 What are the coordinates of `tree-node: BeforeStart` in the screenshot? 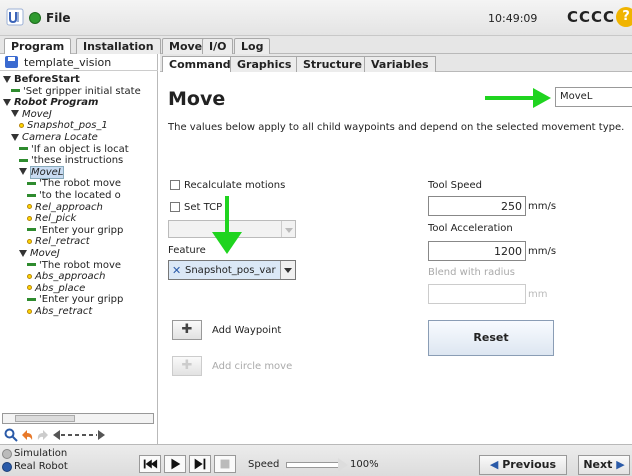 It's located at (41, 79).